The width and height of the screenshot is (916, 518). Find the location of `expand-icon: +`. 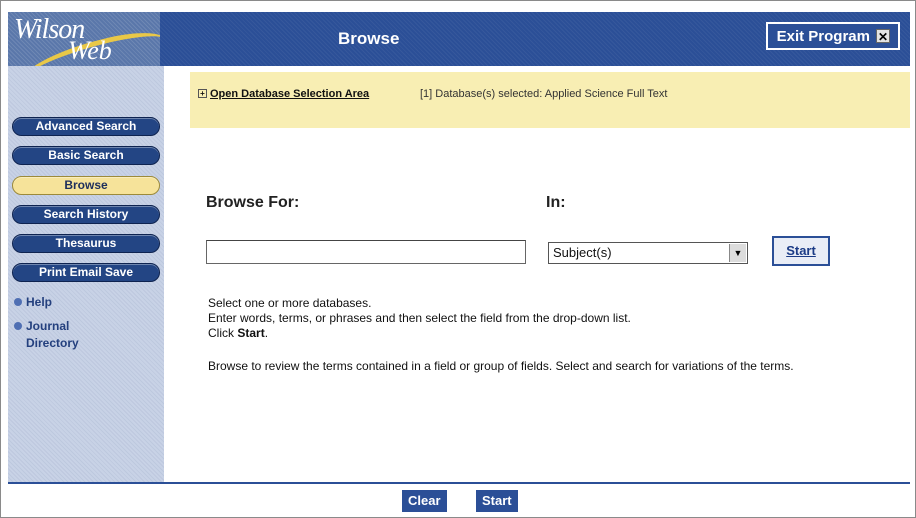

expand-icon: + is located at coordinates (202, 93).